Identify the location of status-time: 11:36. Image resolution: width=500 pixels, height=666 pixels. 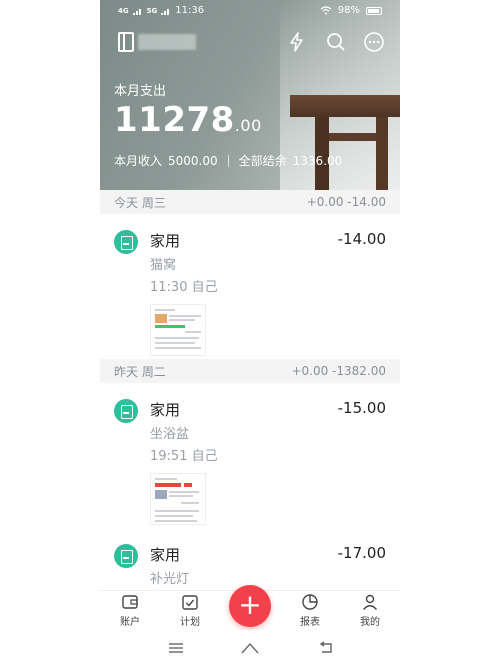
(190, 10).